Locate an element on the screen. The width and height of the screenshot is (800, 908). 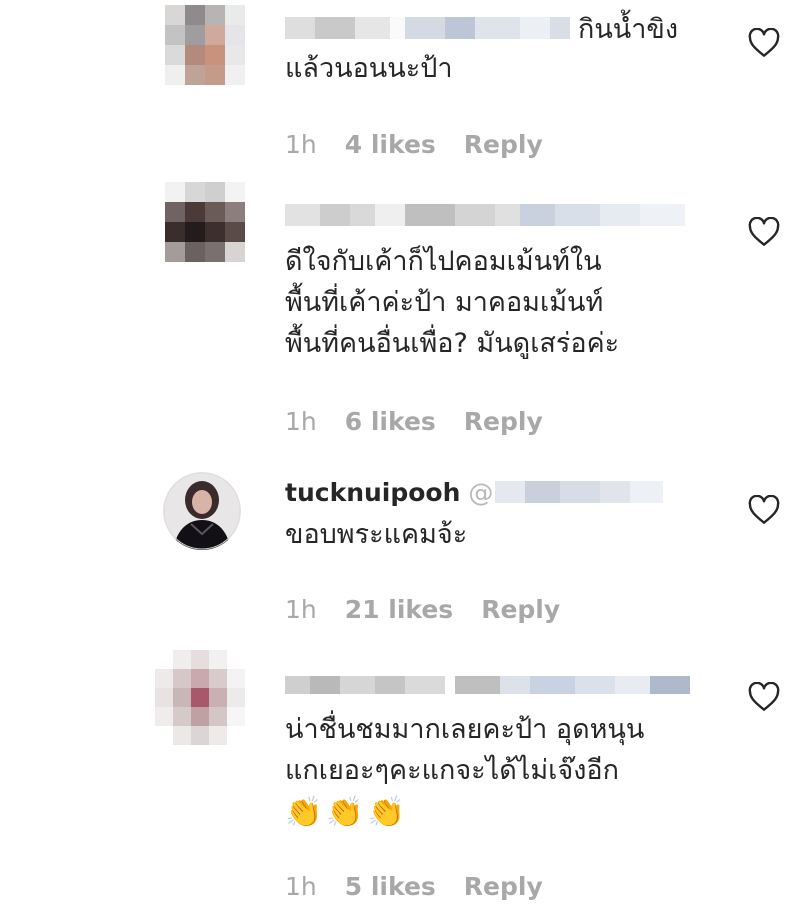
profile-photo is located at coordinates (202, 511).